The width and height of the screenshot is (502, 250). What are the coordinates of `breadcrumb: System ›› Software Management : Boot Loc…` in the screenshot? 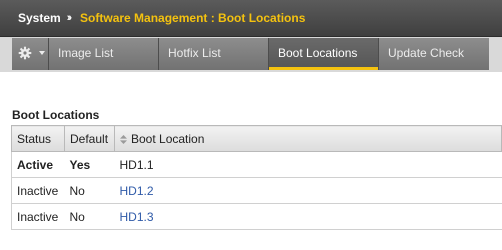 It's located at (251, 18).